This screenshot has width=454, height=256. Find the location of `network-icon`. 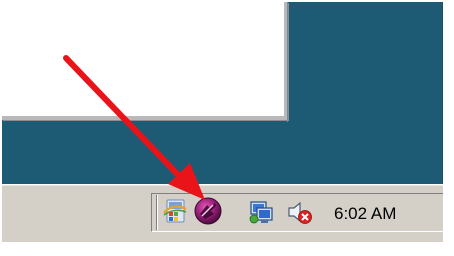

network-icon is located at coordinates (262, 212).